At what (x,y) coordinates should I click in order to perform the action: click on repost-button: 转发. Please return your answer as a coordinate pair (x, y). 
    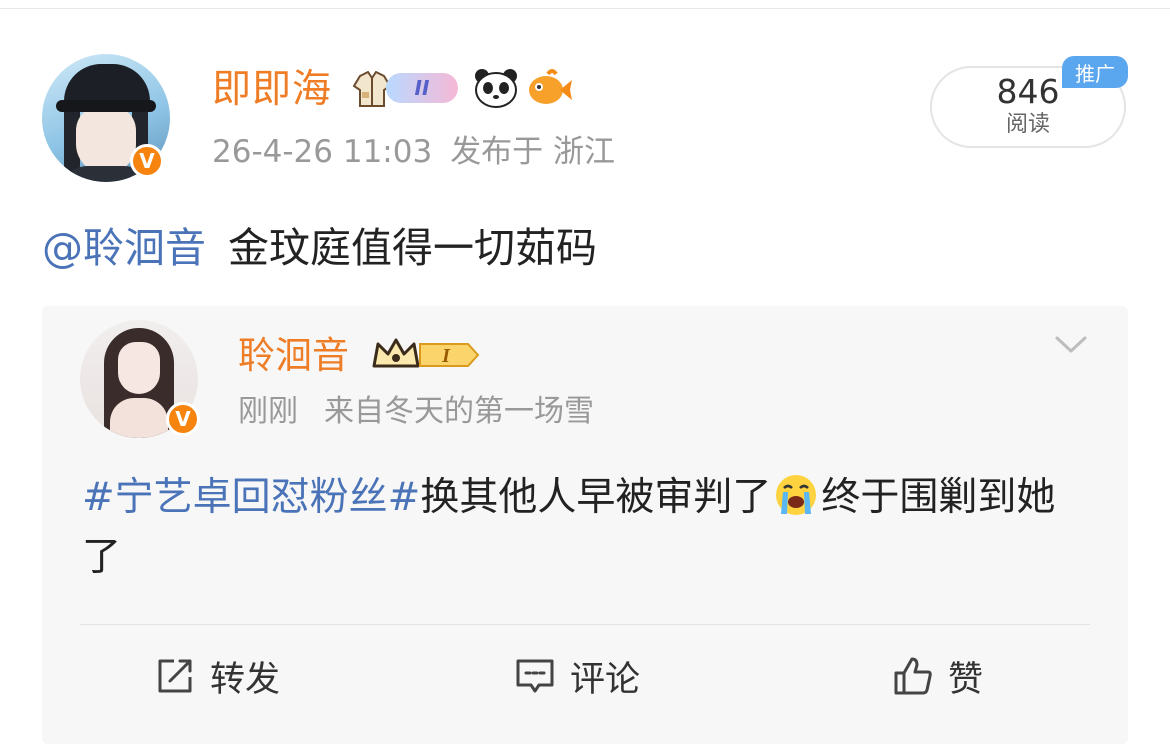
    Looking at the image, I should click on (217, 676).